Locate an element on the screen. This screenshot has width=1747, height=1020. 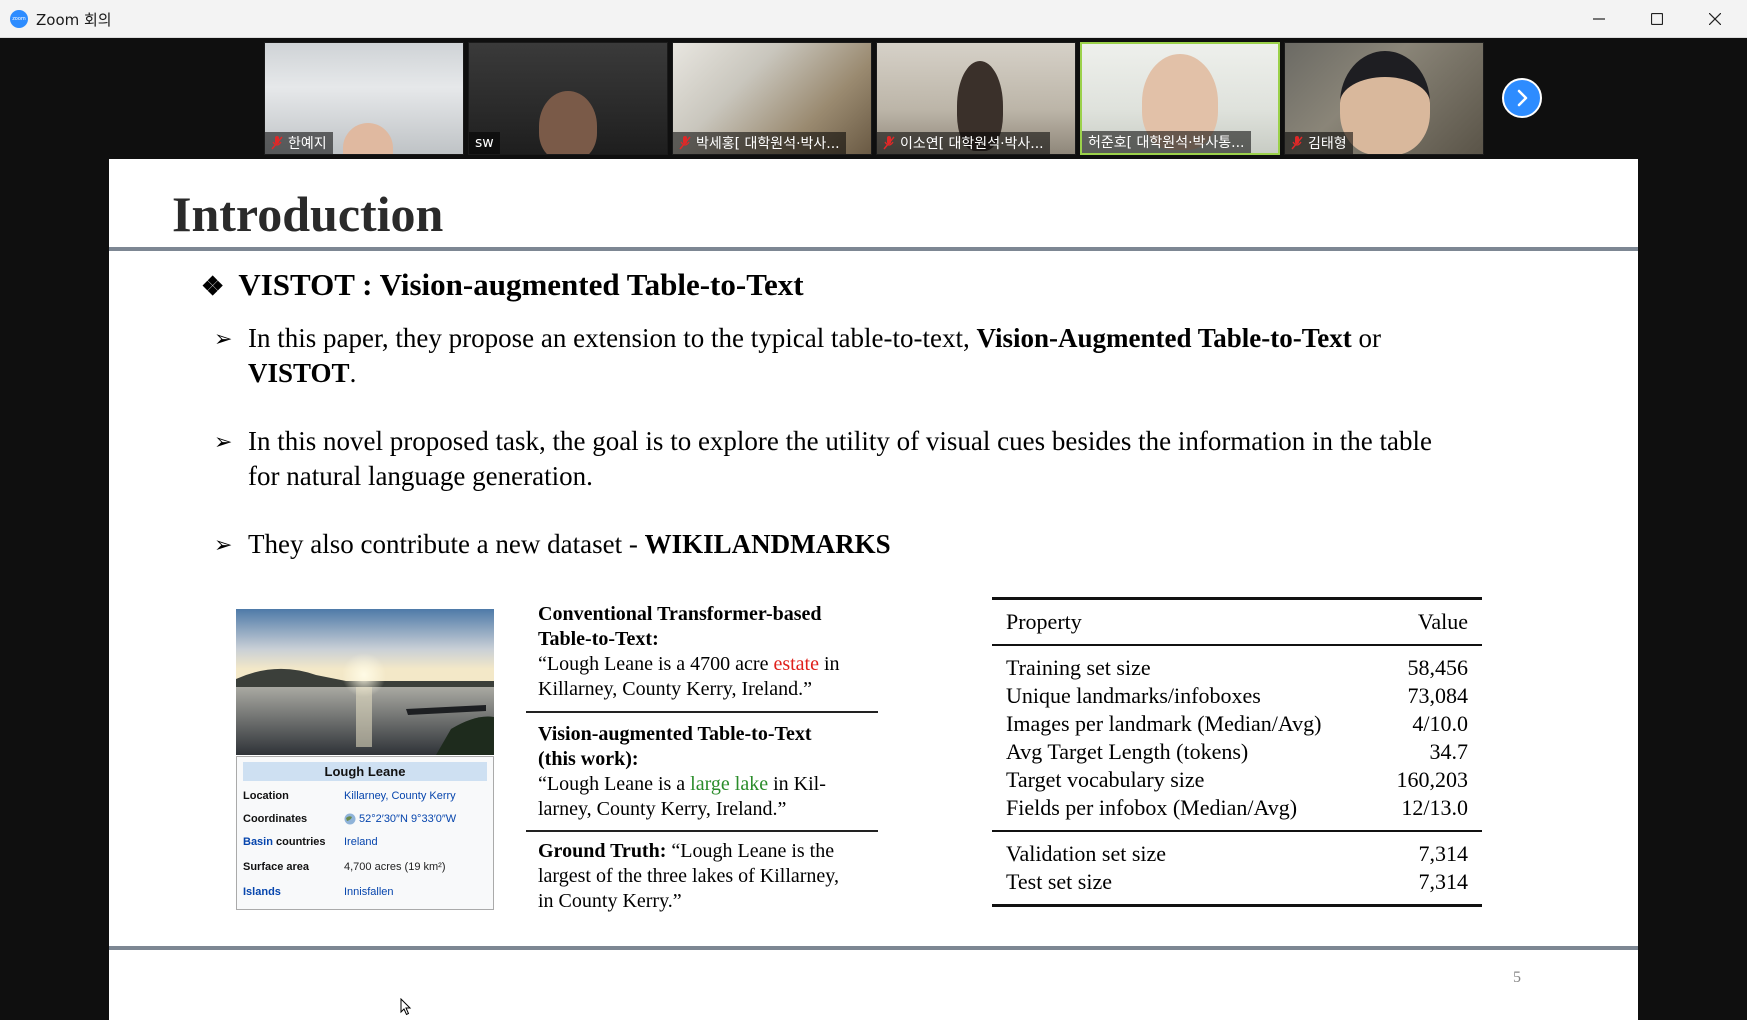
table-row: Images per landmark (Median/Avg) 4/10.0 is located at coordinates (1237, 724).